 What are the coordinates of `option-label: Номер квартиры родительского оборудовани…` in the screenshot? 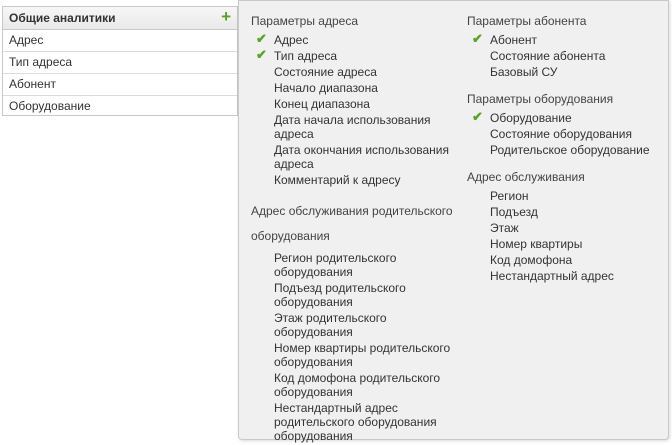 It's located at (362, 355).